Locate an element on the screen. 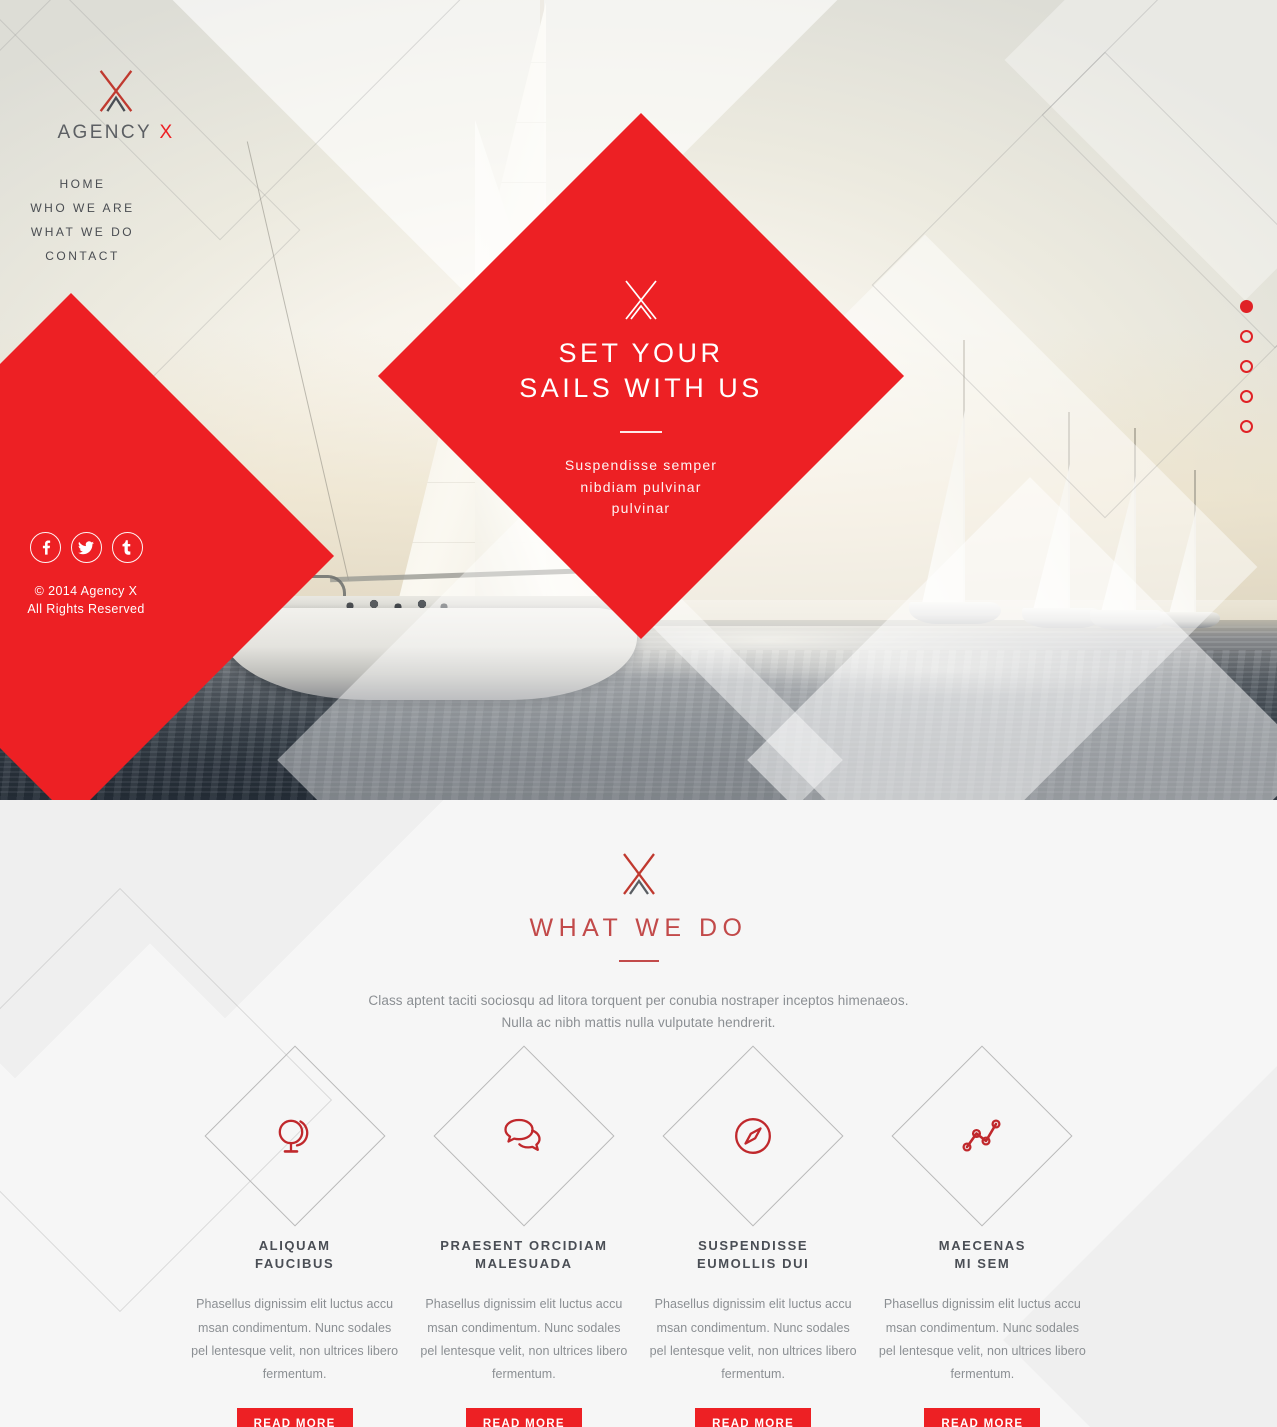 The image size is (1277, 1427). slider-pagination is located at coordinates (1246, 375).